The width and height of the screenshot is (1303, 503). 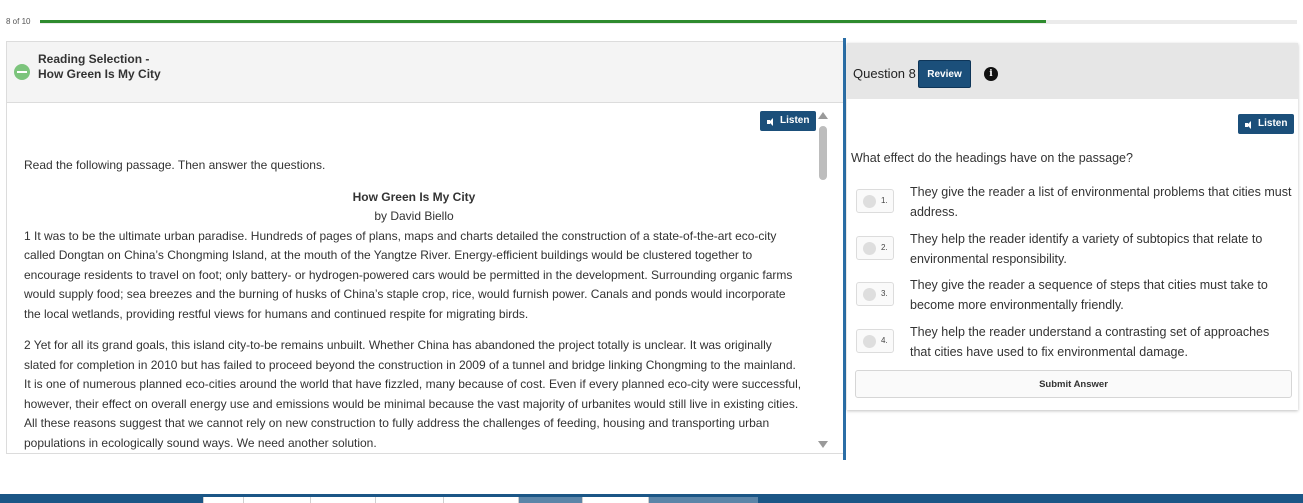 I want to click on reading-header-line1: Reading Selection -, so click(x=94, y=59).